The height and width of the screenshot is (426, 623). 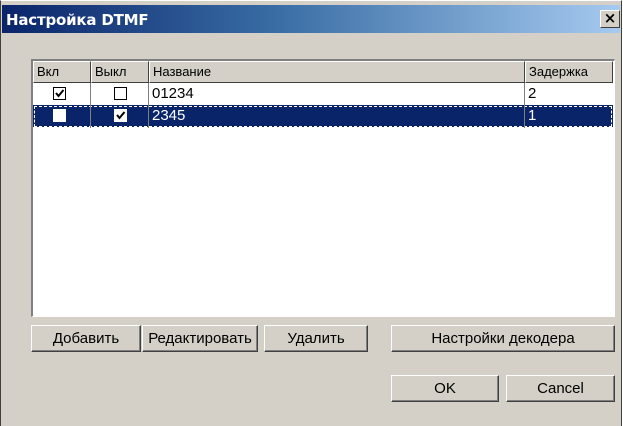 I want to click on decoder-settings-button: Настройки декодера, so click(x=503, y=338).